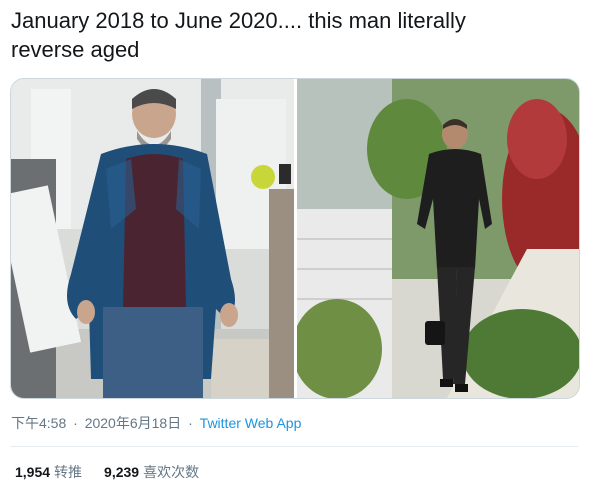  Describe the element at coordinates (68, 472) in the screenshot. I see `retweets-label: 转推` at that location.